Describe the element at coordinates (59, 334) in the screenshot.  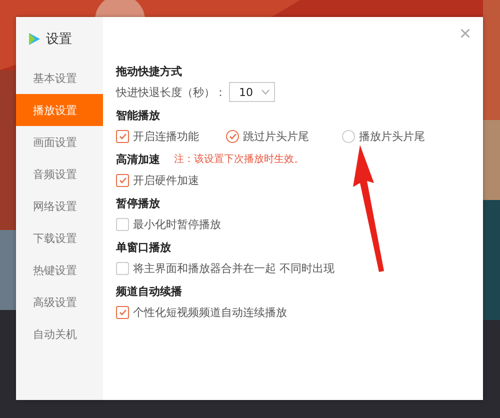
I see `sidebar-item: 自动关机` at that location.